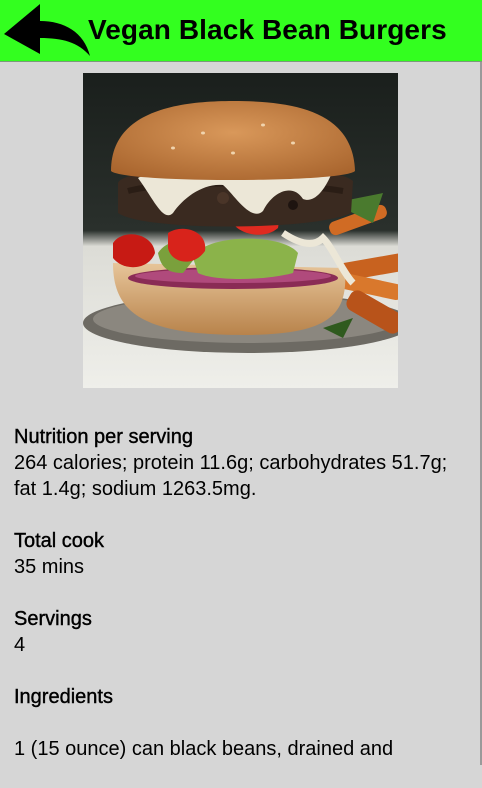 This screenshot has height=788, width=482. Describe the element at coordinates (267, 29) in the screenshot. I see `page-title: Vegan Black Bean Burgers` at that location.